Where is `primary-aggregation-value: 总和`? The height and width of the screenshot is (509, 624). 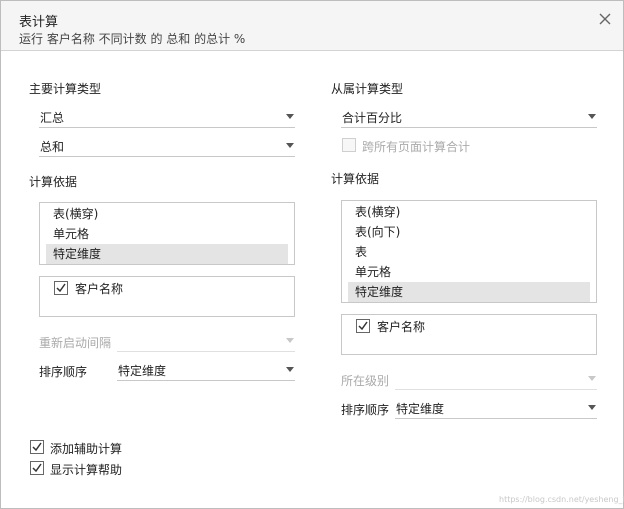 primary-aggregation-value: 总和 is located at coordinates (52, 147).